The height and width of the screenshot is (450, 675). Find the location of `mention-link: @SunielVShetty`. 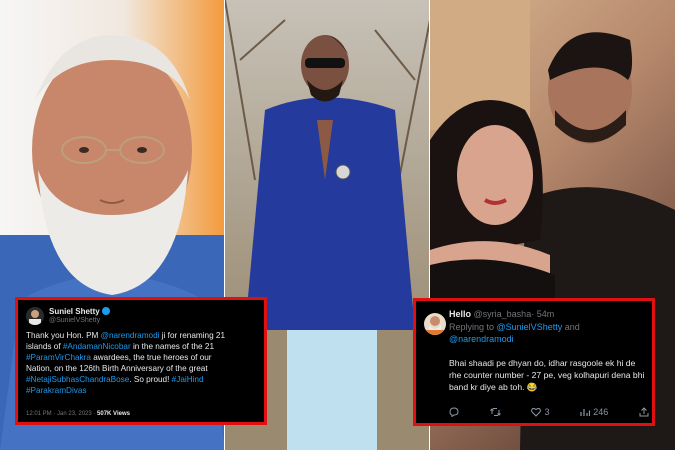

mention-link: @SunielVShetty is located at coordinates (530, 327).